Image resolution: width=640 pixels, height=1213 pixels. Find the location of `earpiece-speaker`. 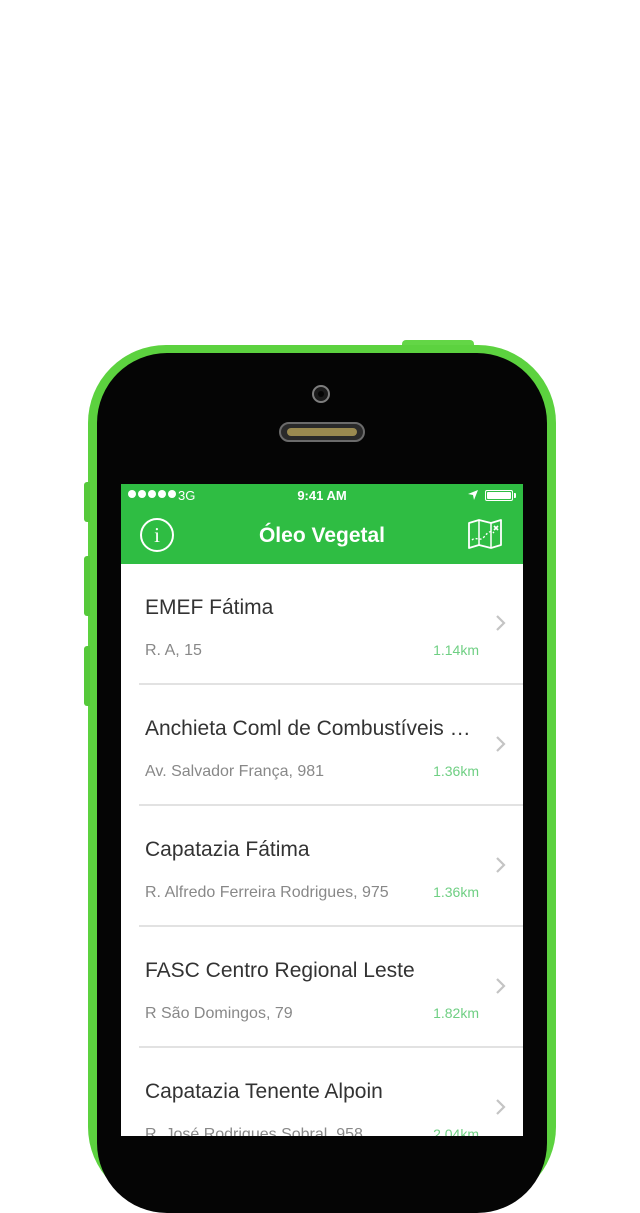

earpiece-speaker is located at coordinates (322, 432).